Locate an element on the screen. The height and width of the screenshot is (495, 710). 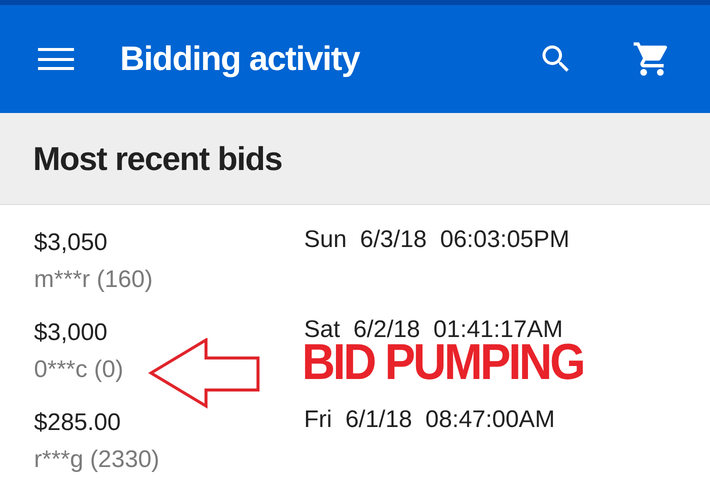
bidder-name: r***g (2330) is located at coordinates (97, 460).